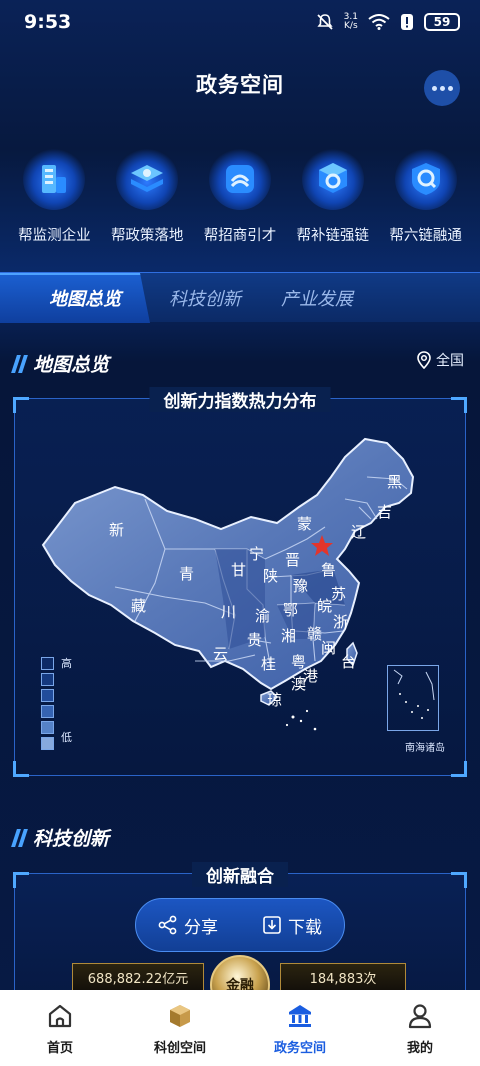 This screenshot has height=1066, width=480. Describe the element at coordinates (66, 737) in the screenshot. I see `legend-low-label: 低` at that location.